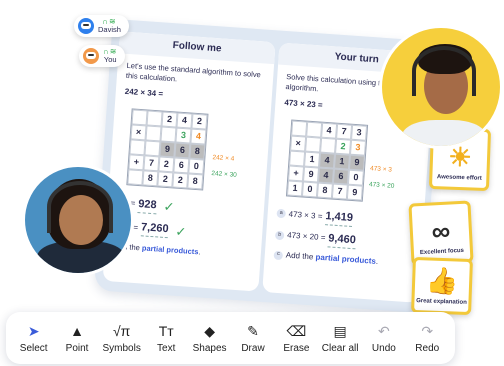 The image size is (504, 366). I want to click on result-value: 928, so click(147, 205).